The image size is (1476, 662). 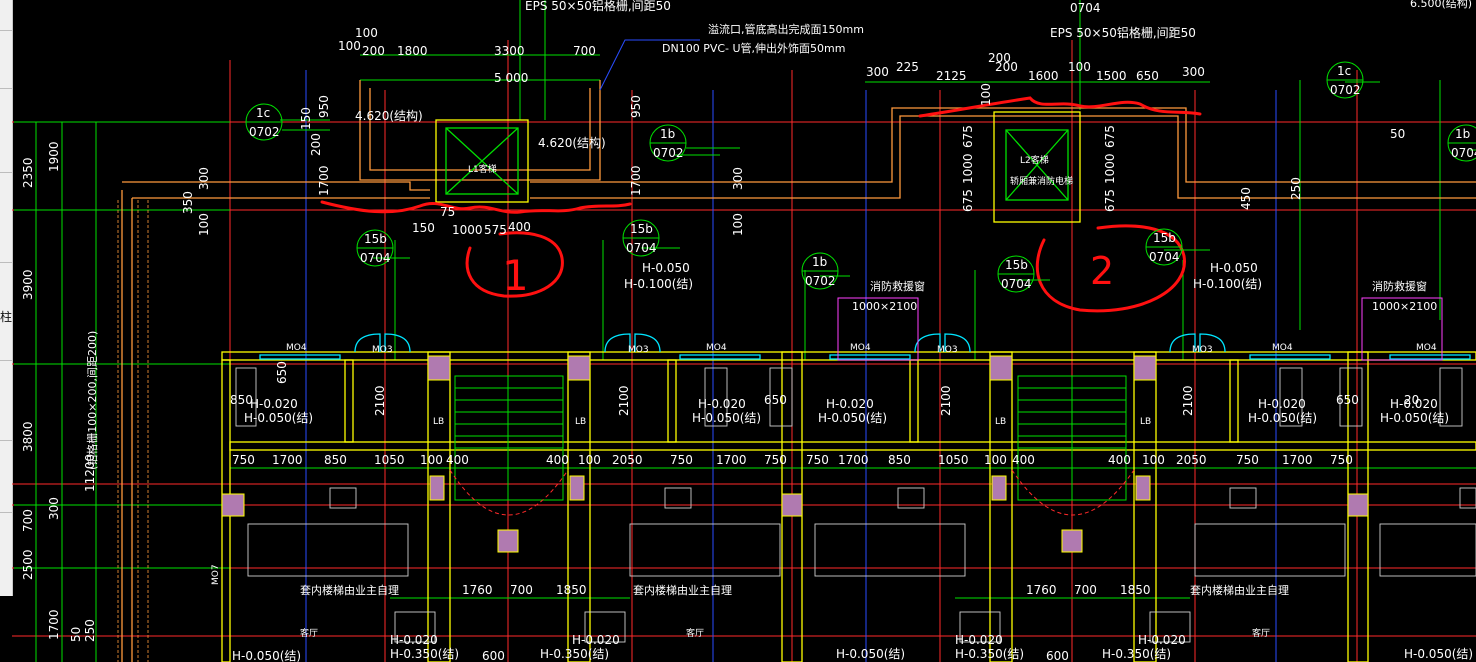 What do you see at coordinates (296, 348) in the screenshot?
I see `door-tag-mo4-a: MO4` at bounding box center [296, 348].